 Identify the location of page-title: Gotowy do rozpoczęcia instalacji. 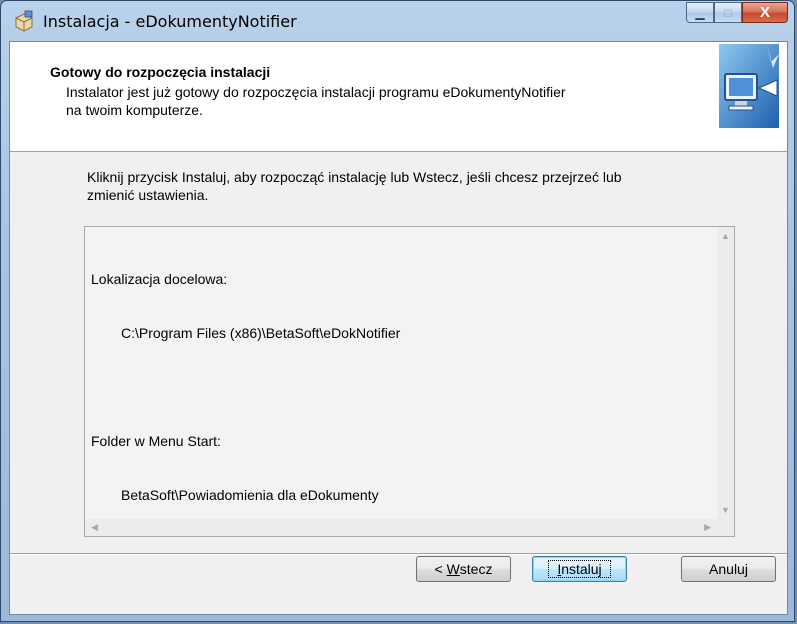
(160, 72).